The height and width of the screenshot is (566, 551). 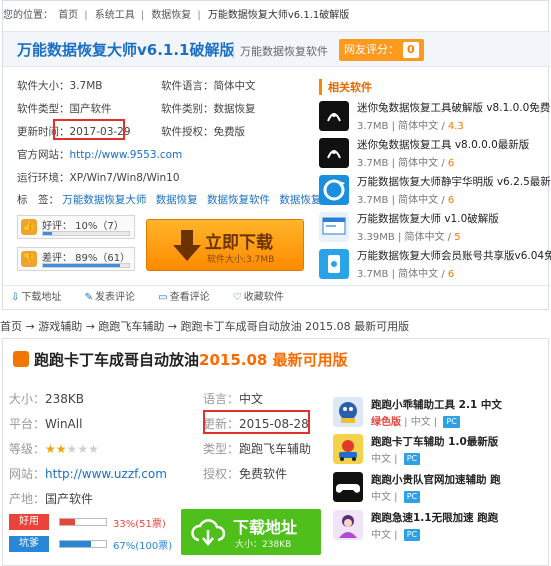 What do you see at coordinates (29, 544) in the screenshot?
I see `bad-badge: 坑爹` at bounding box center [29, 544].